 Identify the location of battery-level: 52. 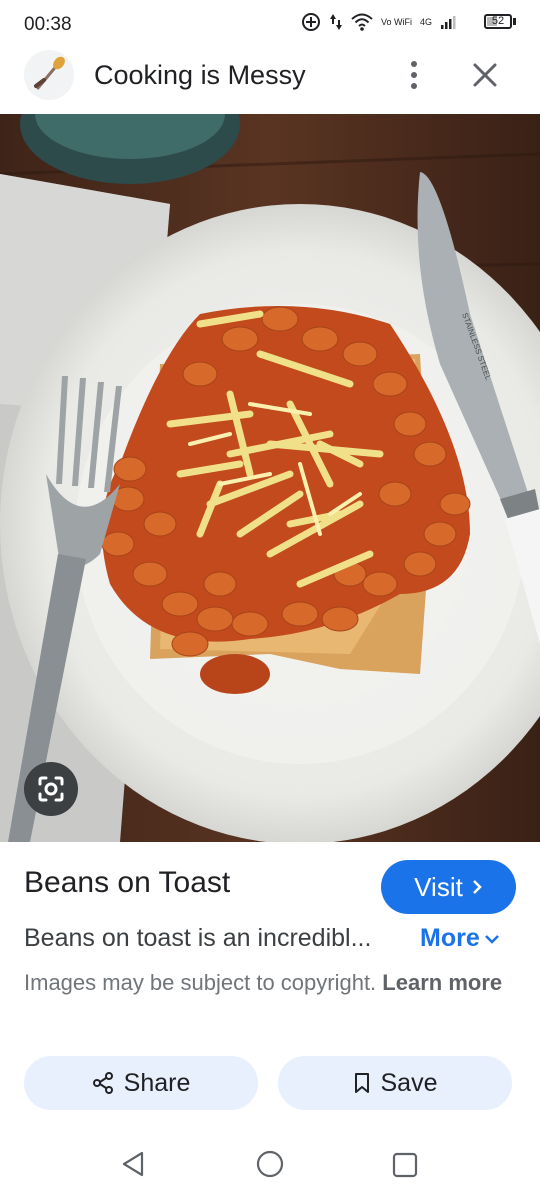
(498, 21).